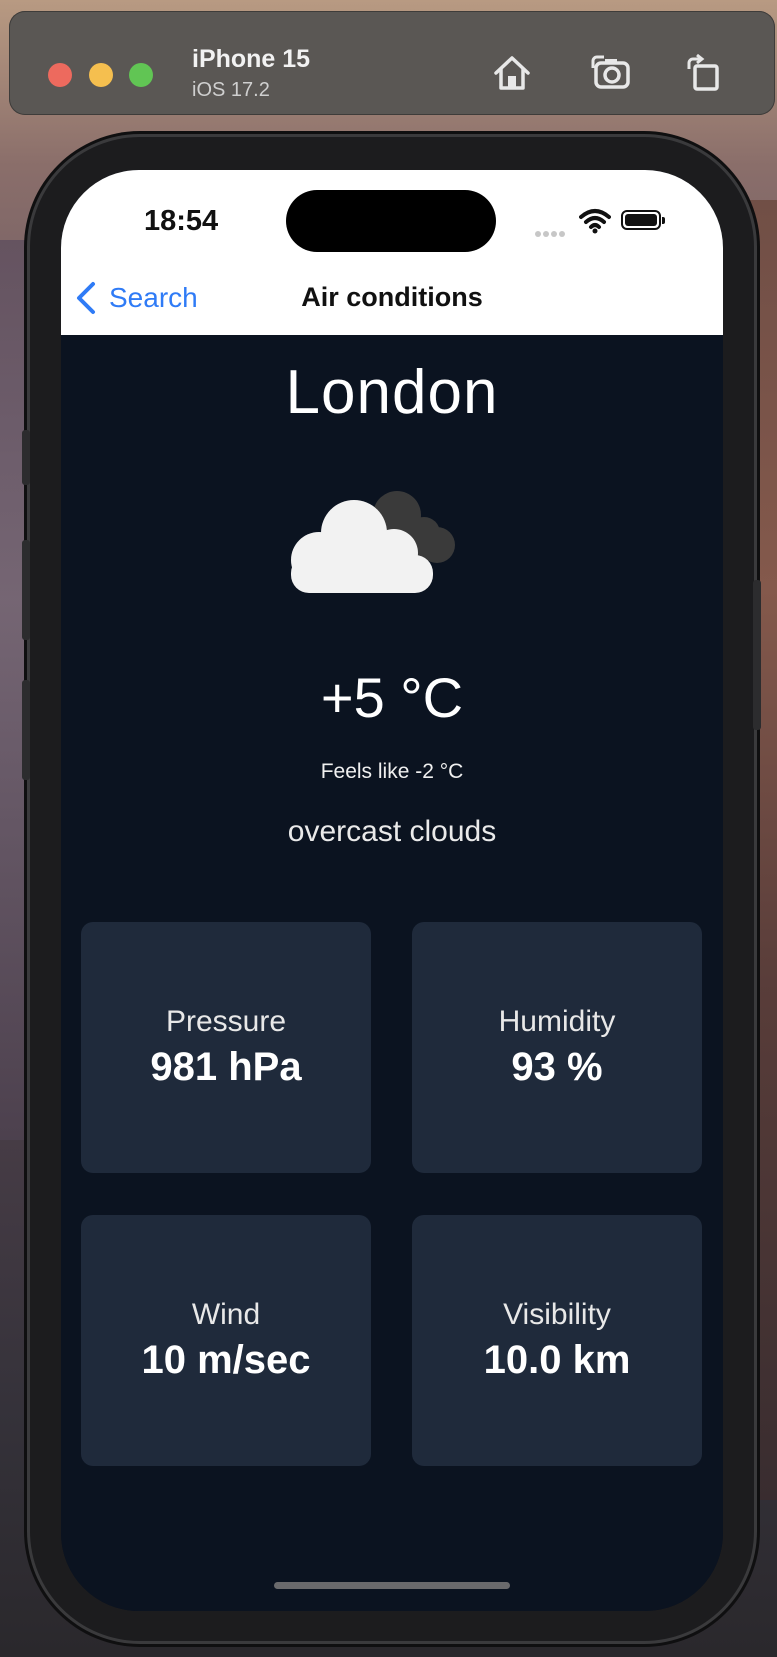 Image resolution: width=777 pixels, height=1657 pixels. I want to click on card-value: 93 %, so click(557, 1067).